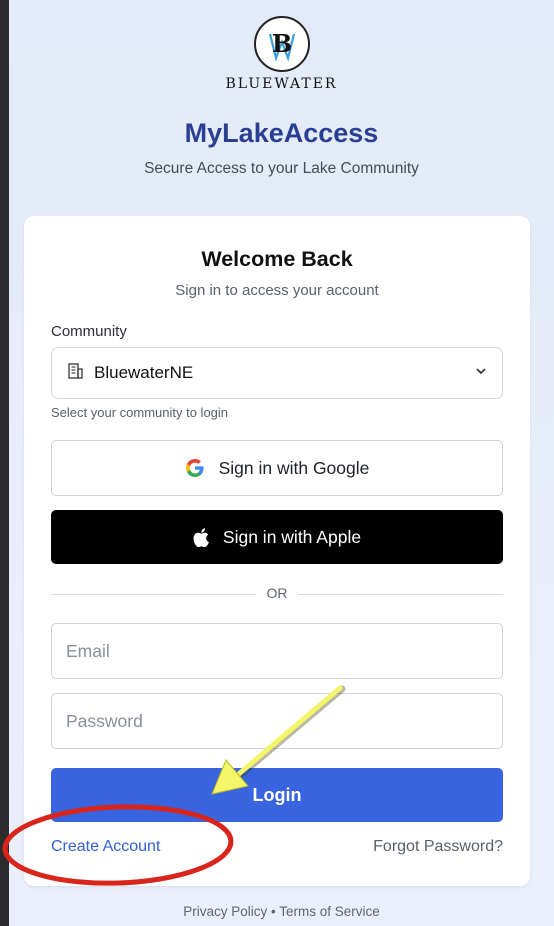 This screenshot has height=926, width=554. What do you see at coordinates (140, 412) in the screenshot?
I see `community-helper-text: Select your community to login` at bounding box center [140, 412].